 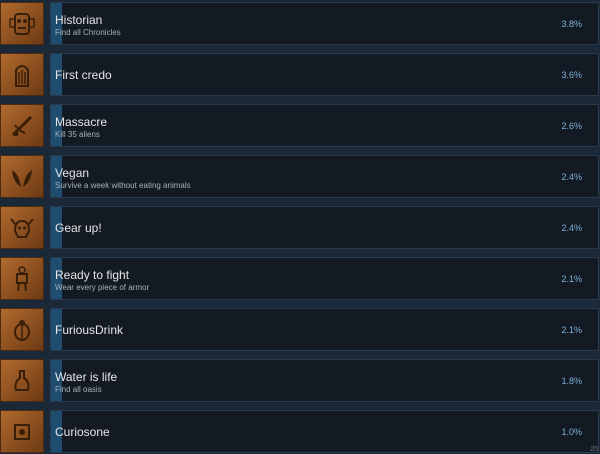 I want to click on achievement-panel: First credo 3.6%, so click(x=324, y=74).